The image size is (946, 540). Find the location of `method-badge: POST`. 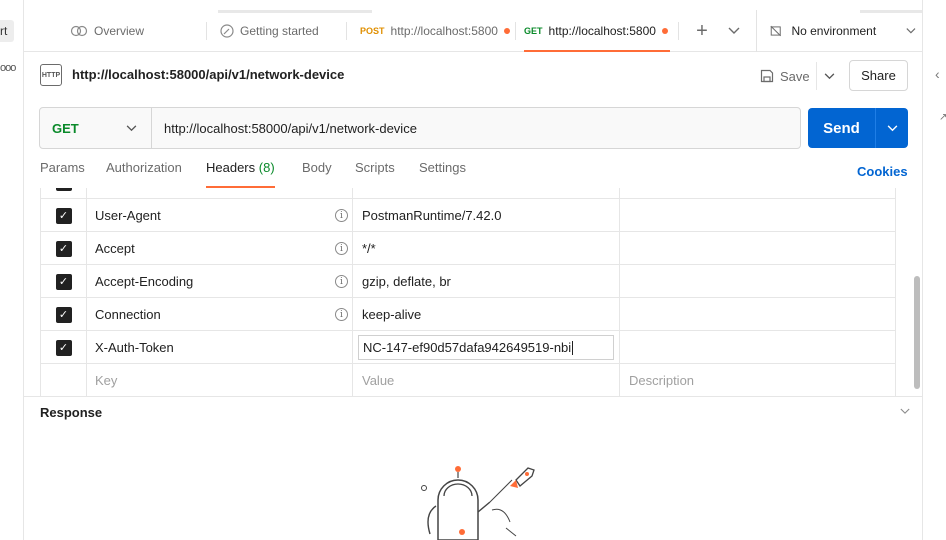

method-badge: POST is located at coordinates (372, 31).